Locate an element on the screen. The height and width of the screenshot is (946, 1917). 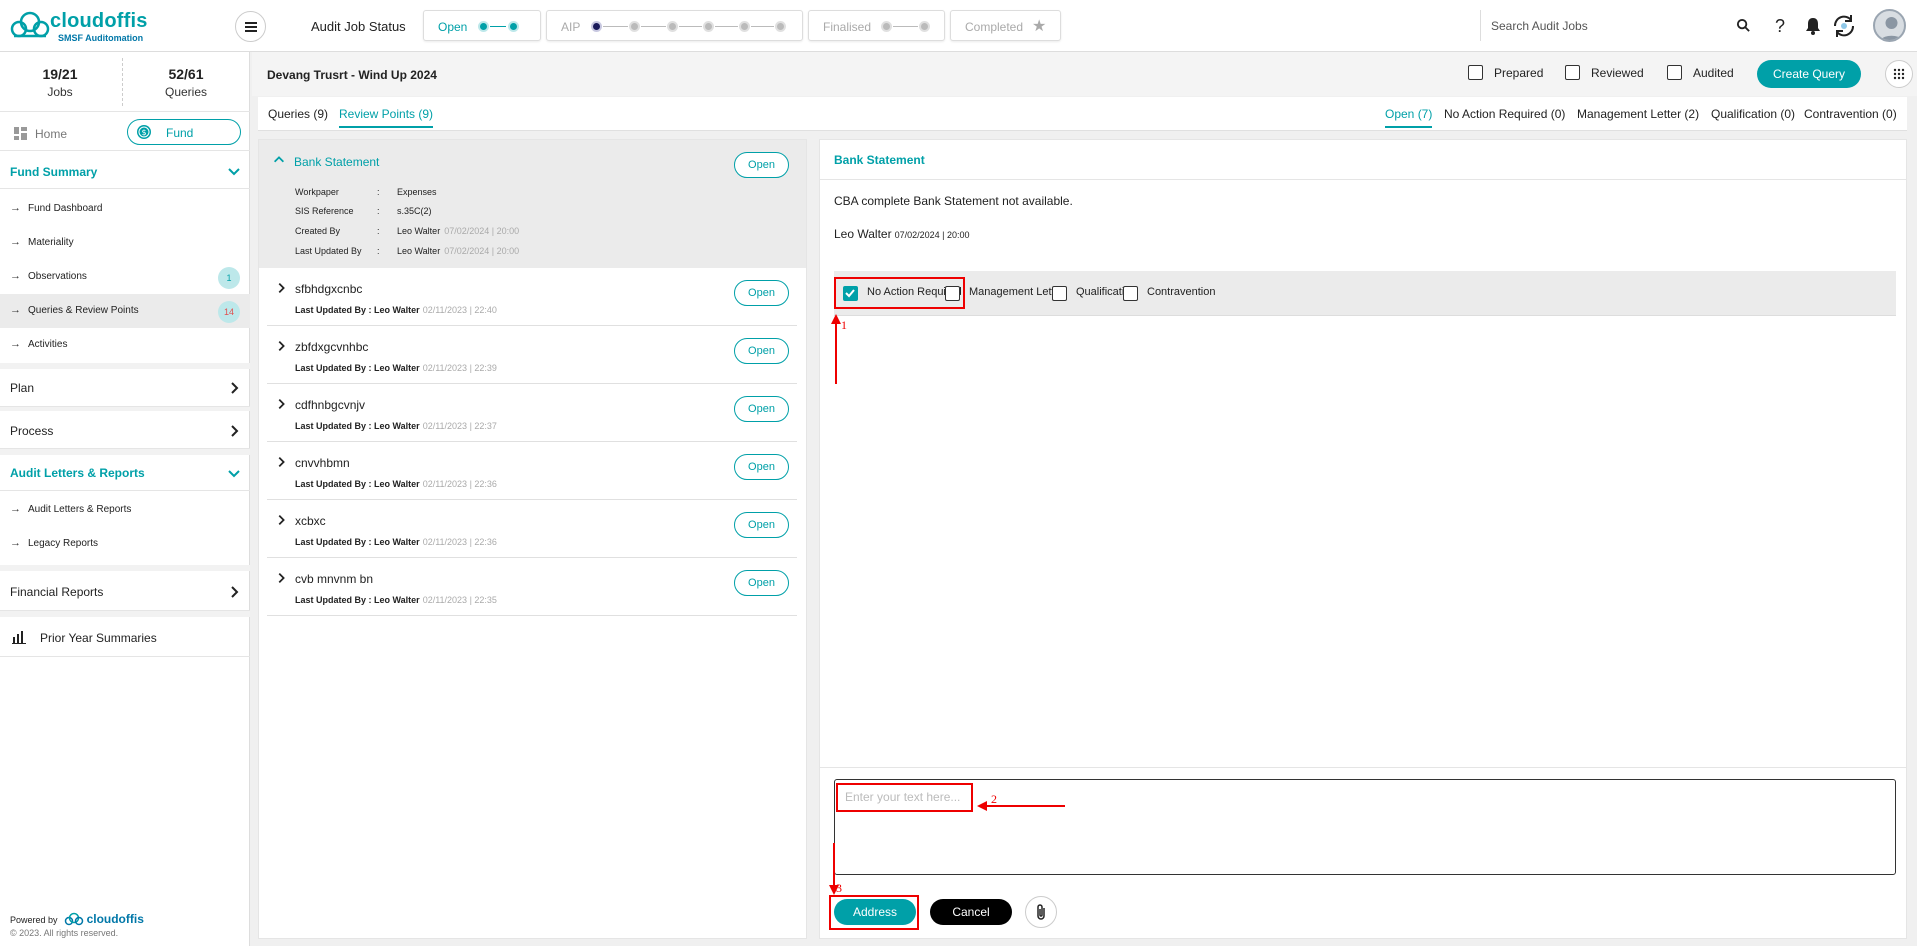
sidebar-item-fund-dashboard: → Fund Dashboard is located at coordinates (125, 209).